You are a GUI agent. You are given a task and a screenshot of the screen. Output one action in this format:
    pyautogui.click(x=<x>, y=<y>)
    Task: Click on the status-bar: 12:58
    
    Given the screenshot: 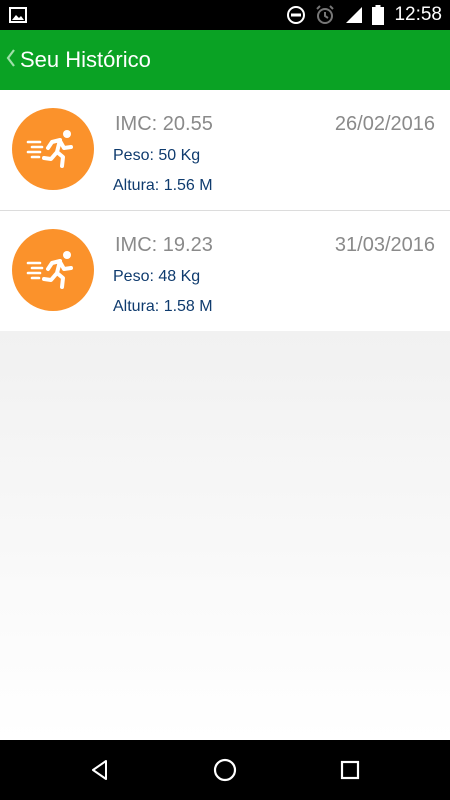 What is the action you would take?
    pyautogui.click(x=225, y=15)
    